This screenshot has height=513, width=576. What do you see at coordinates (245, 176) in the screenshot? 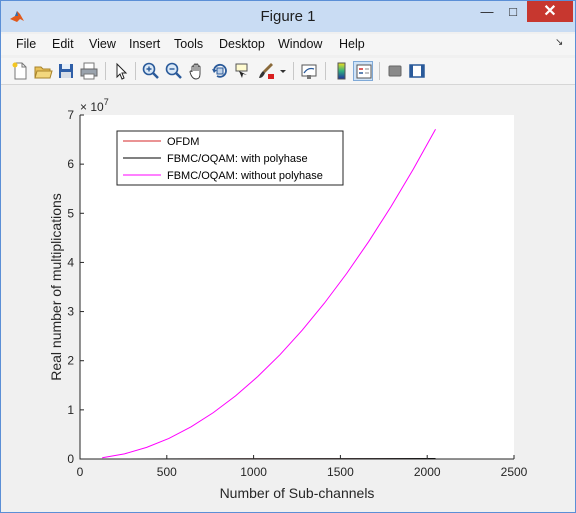
I see `legend-entry-fbmc-without-polyhase: FBMC/OQAM: without polyhase` at bounding box center [245, 176].